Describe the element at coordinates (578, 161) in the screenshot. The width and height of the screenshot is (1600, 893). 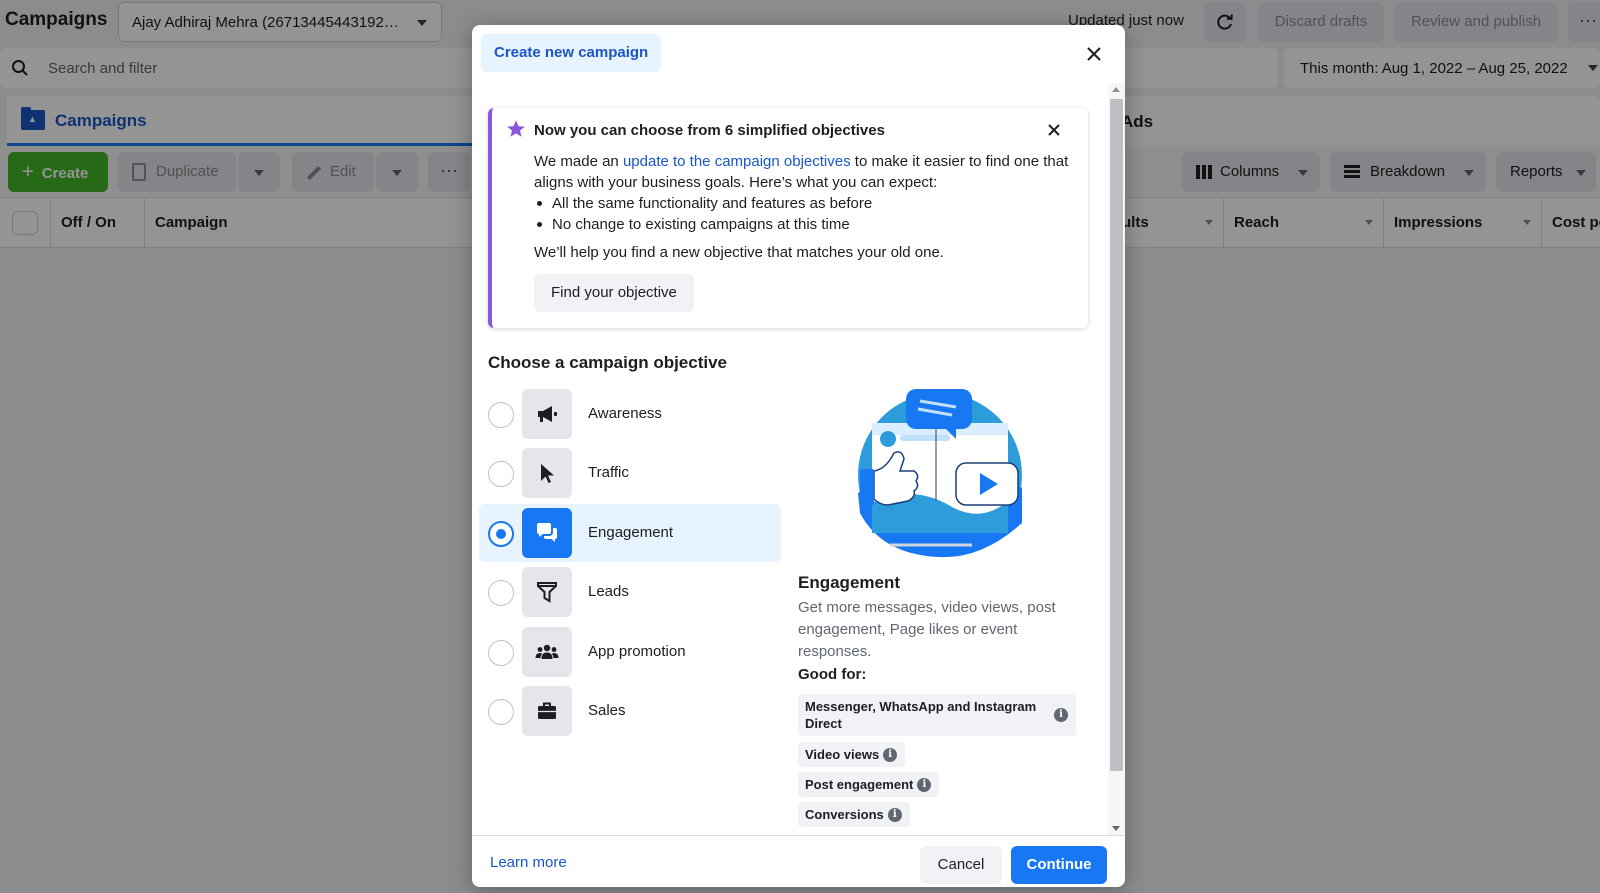
I see `notice-text-before: We made an` at that location.